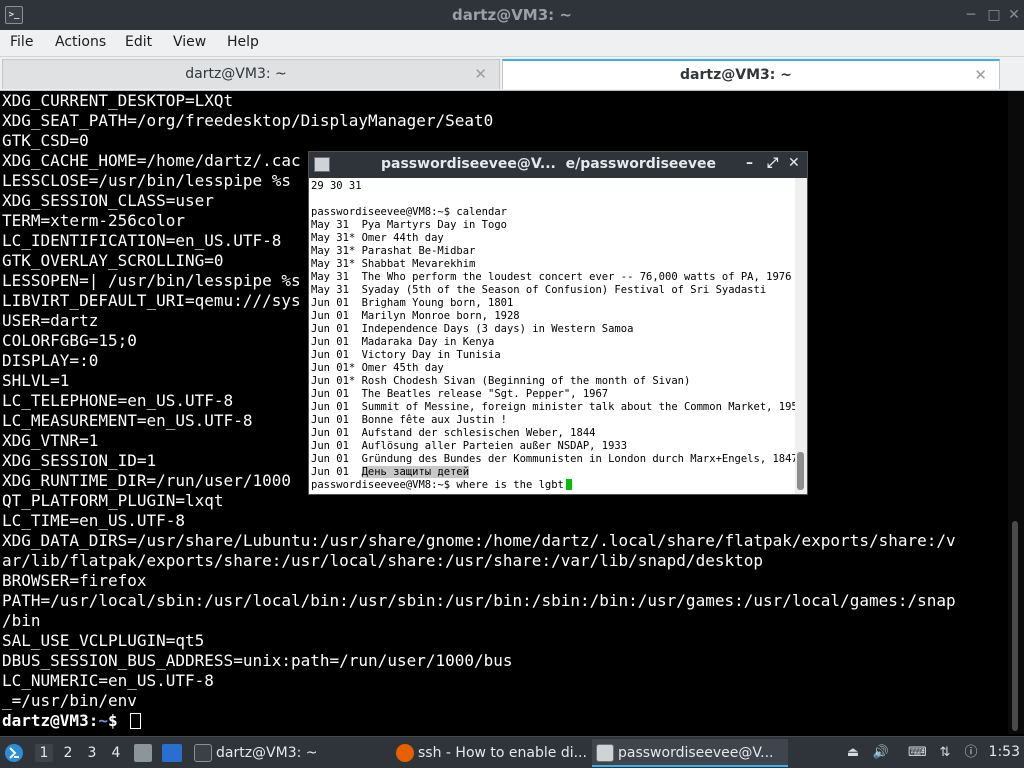 The height and width of the screenshot is (768, 1024). What do you see at coordinates (117, 720) in the screenshot?
I see `prompt-symbol: $` at bounding box center [117, 720].